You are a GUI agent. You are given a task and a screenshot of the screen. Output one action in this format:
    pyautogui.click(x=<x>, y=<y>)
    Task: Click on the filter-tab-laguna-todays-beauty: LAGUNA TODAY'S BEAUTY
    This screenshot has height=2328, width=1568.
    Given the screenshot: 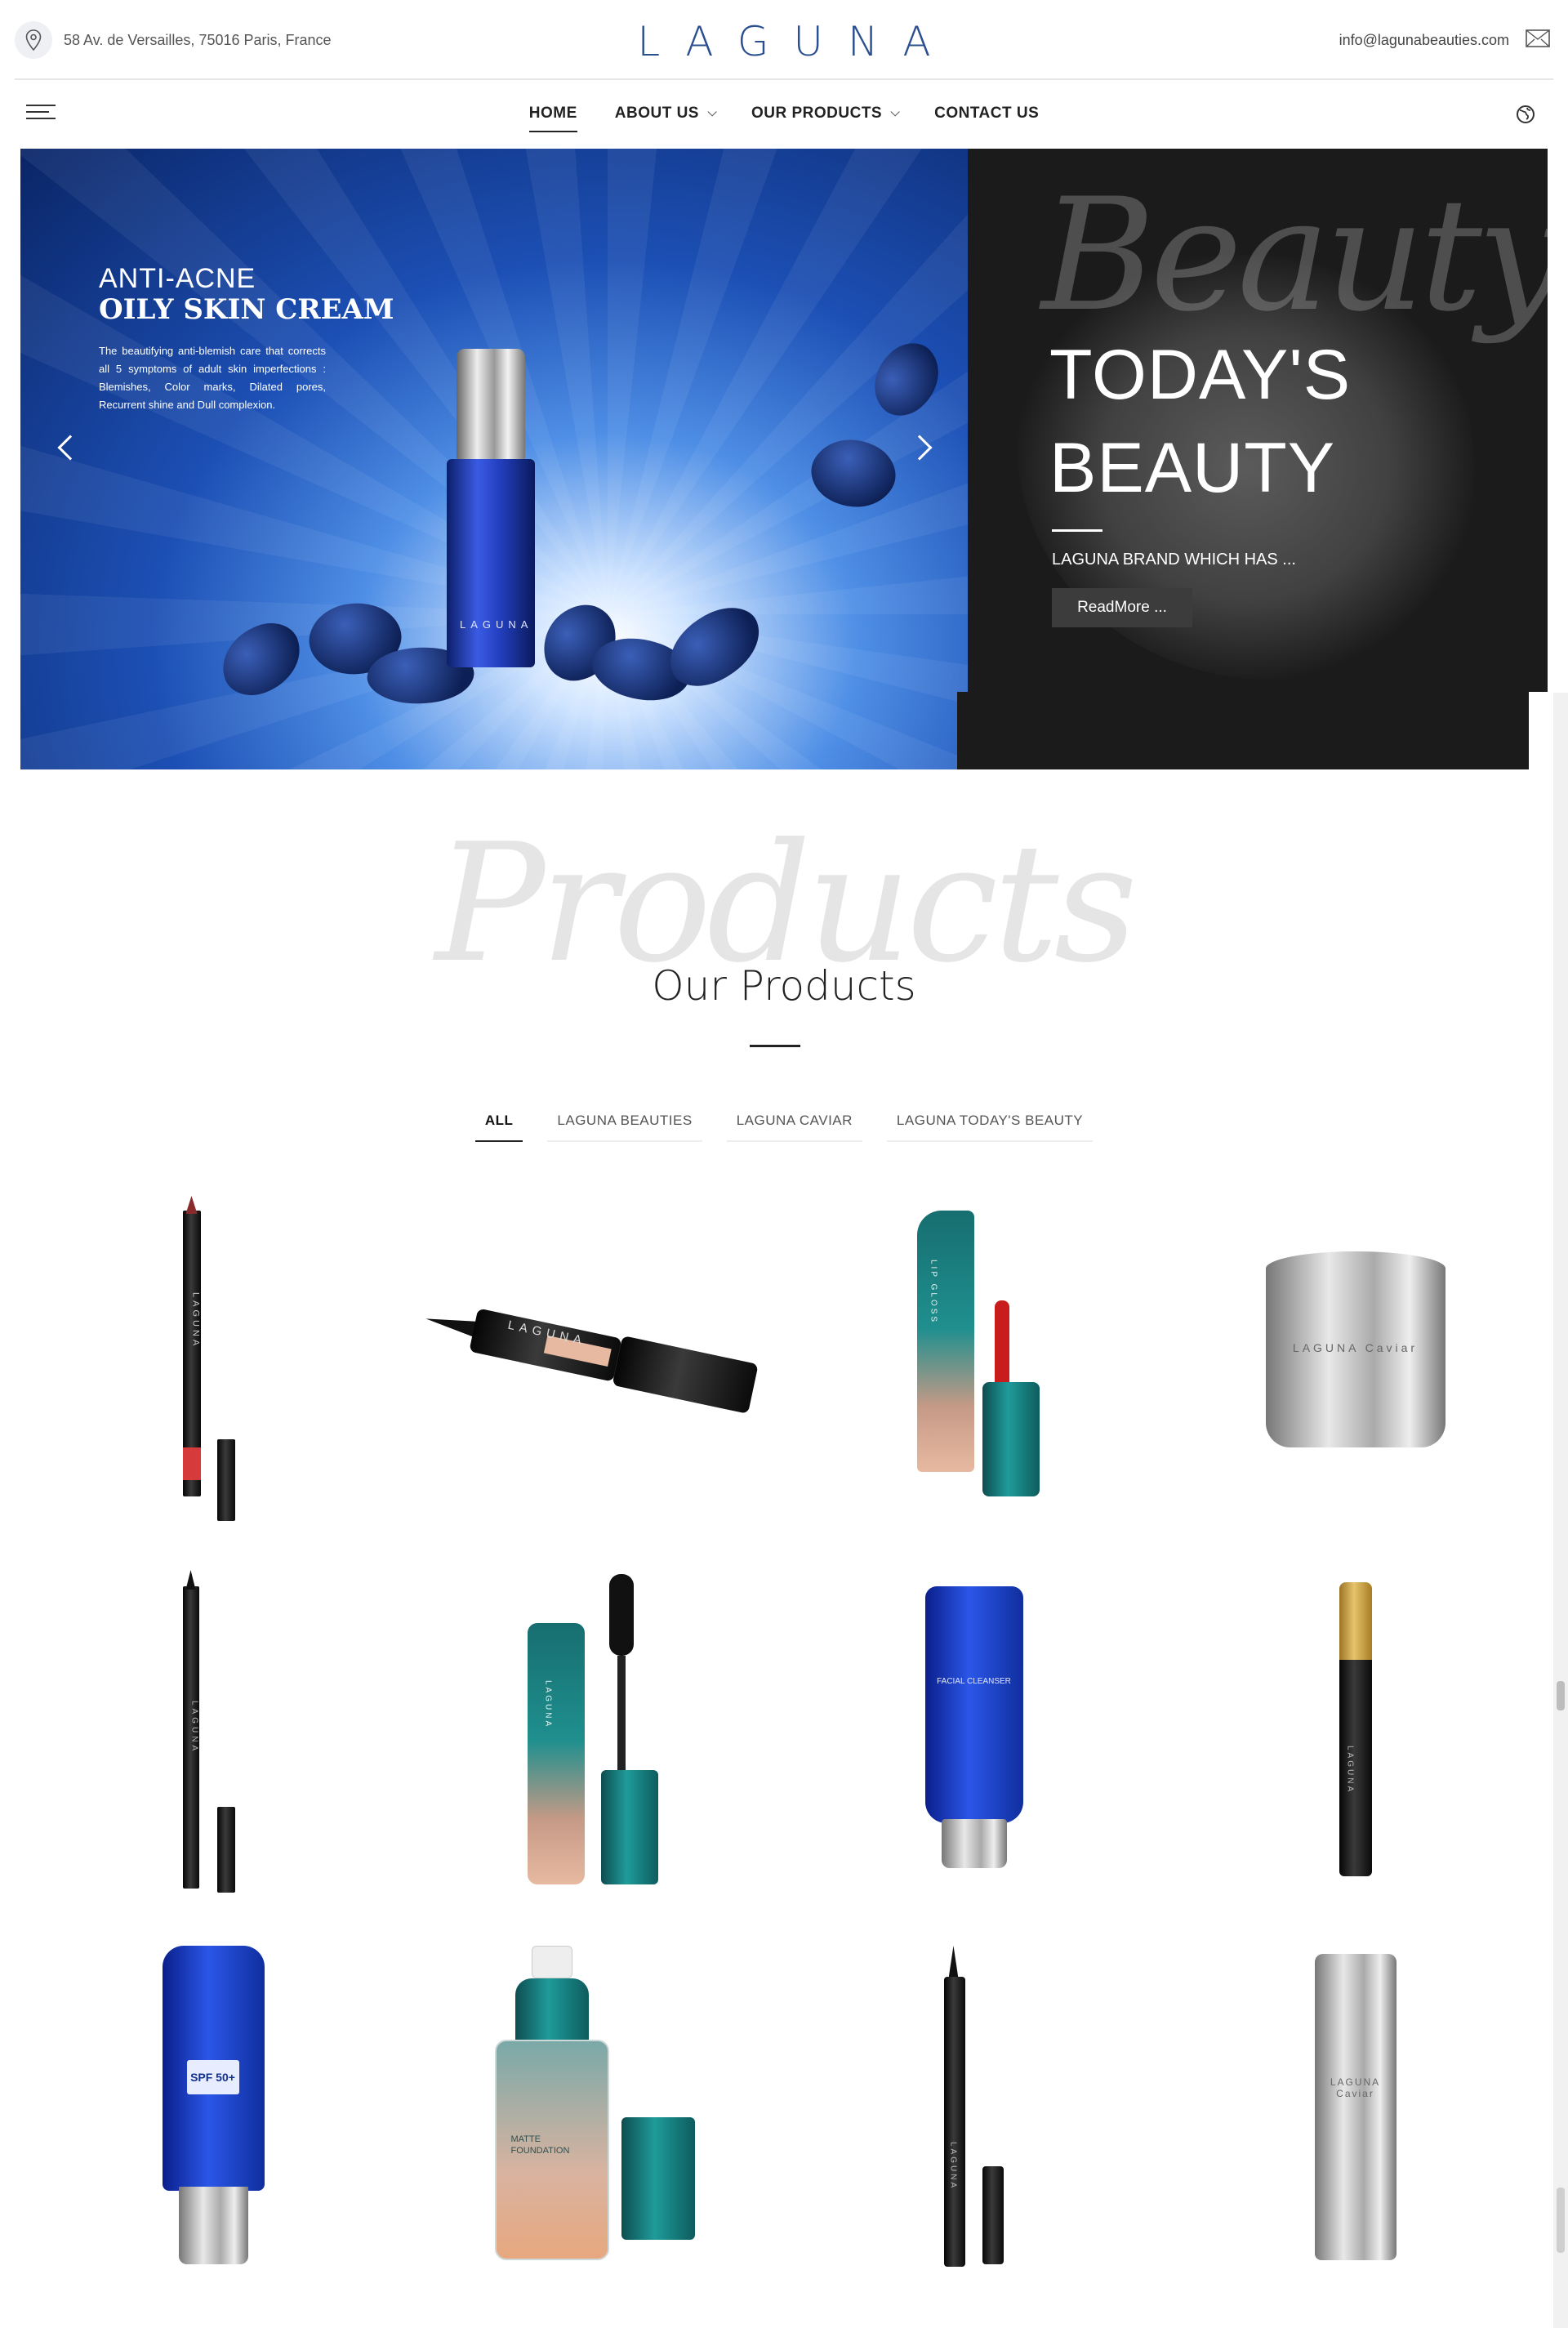 What is the action you would take?
    pyautogui.click(x=990, y=1125)
    